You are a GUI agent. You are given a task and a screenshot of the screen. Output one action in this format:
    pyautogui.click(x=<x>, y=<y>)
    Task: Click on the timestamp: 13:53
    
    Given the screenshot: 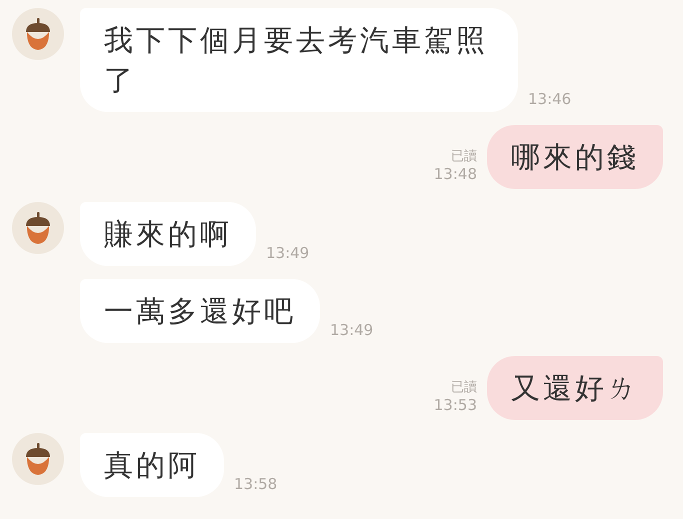 What is the action you would take?
    pyautogui.click(x=455, y=405)
    